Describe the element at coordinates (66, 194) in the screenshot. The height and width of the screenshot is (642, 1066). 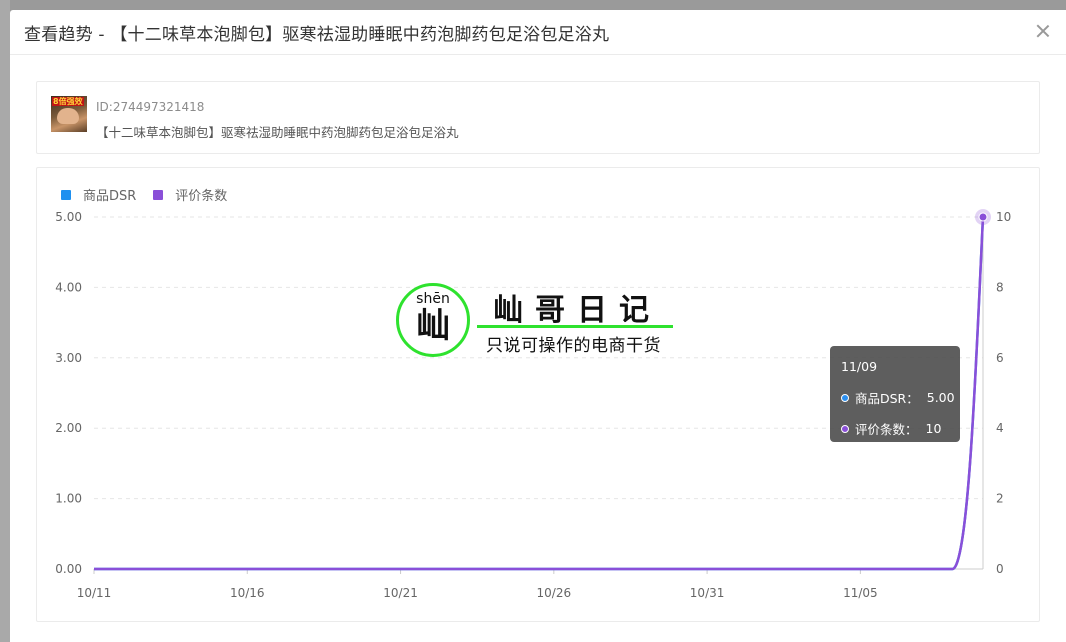
I see `legend-swatch-dsr` at that location.